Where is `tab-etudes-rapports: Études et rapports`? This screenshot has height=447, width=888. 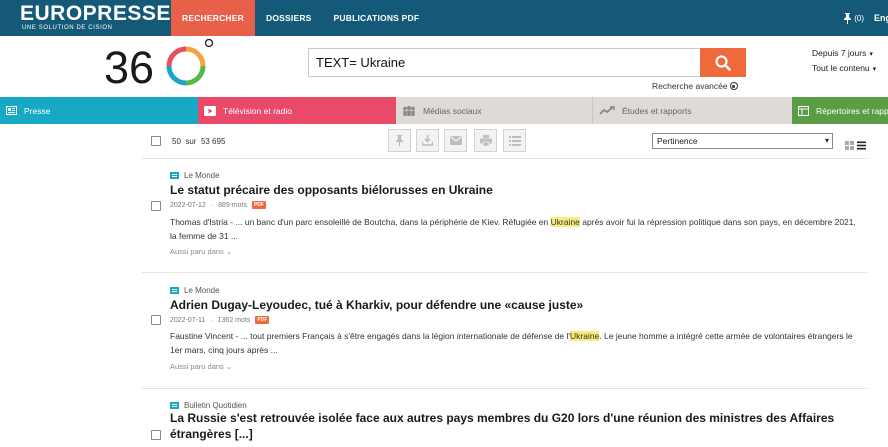 tab-etudes-rapports: Études et rapports is located at coordinates (692, 110).